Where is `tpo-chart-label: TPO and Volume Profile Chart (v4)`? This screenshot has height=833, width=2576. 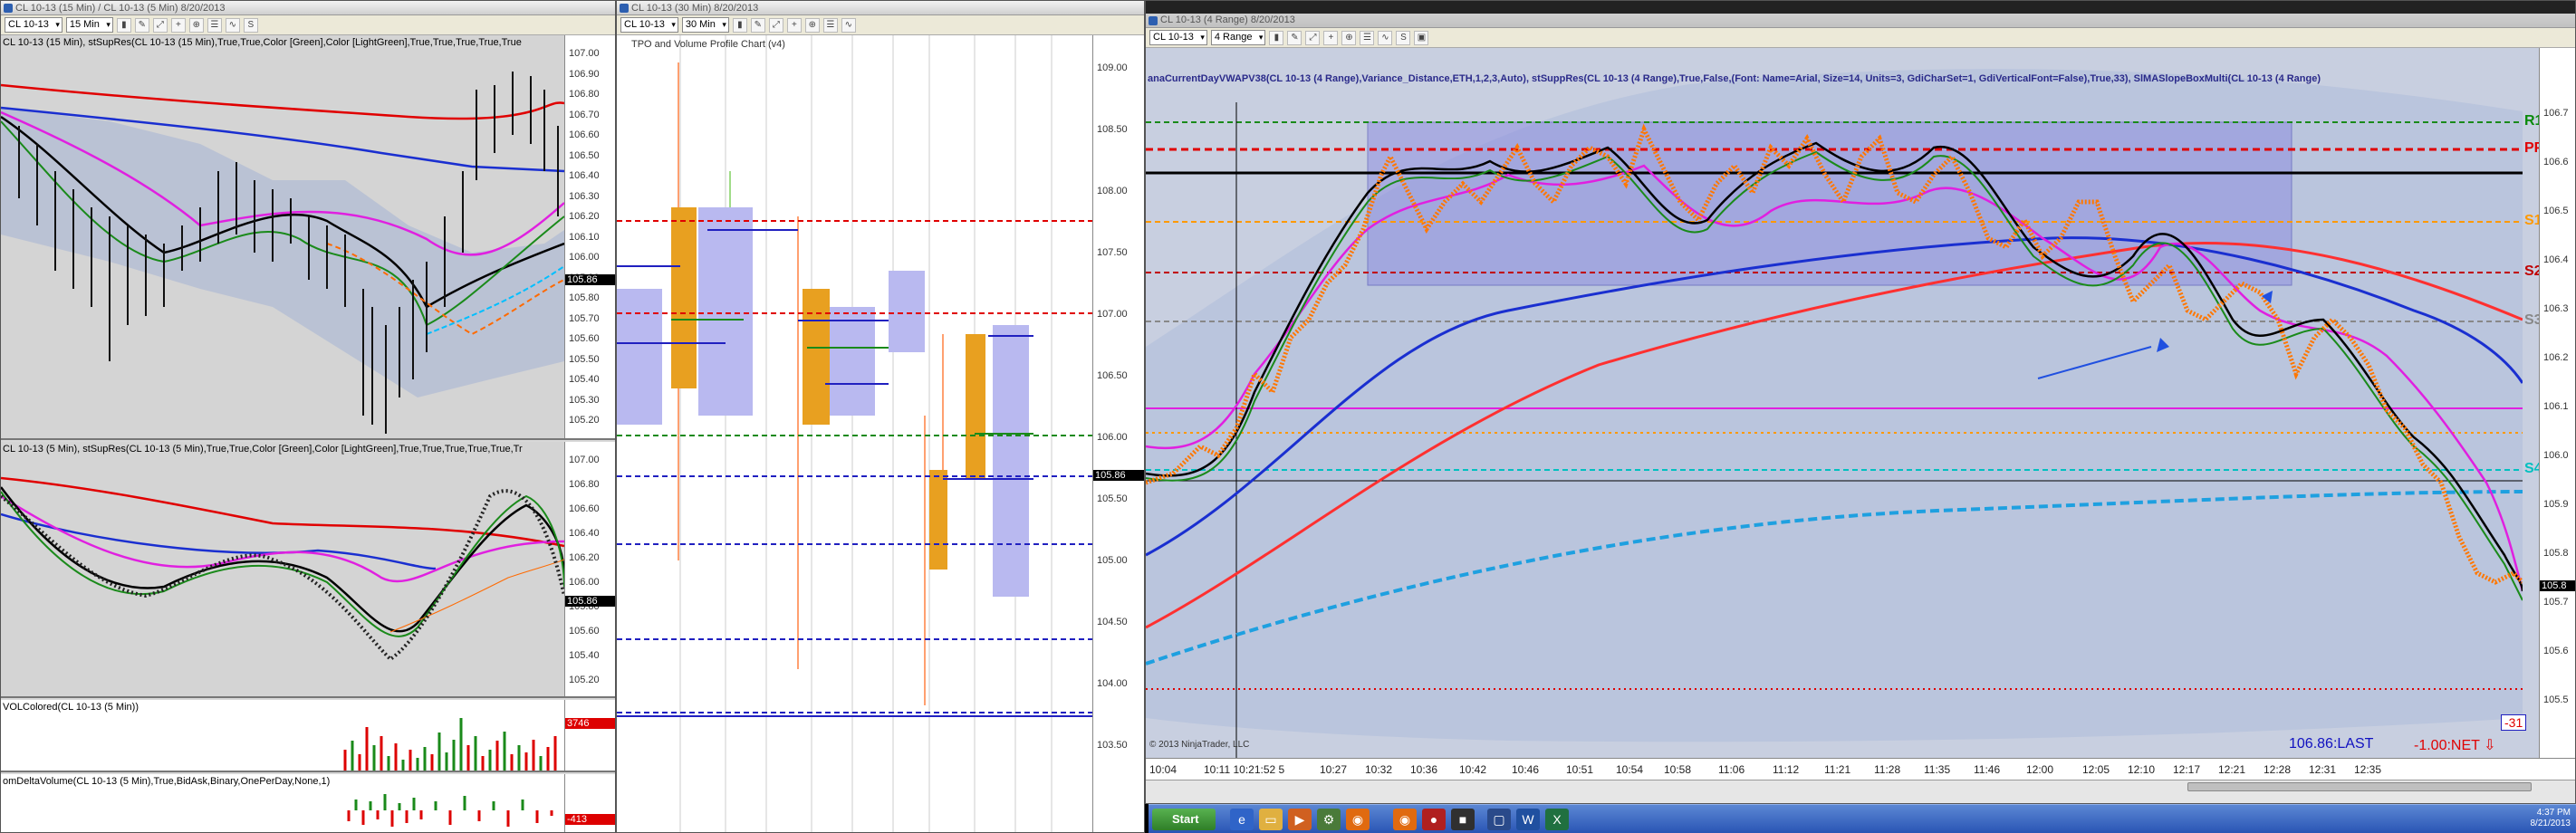
tpo-chart-label: TPO and Volume Profile Chart (v4) is located at coordinates (708, 44).